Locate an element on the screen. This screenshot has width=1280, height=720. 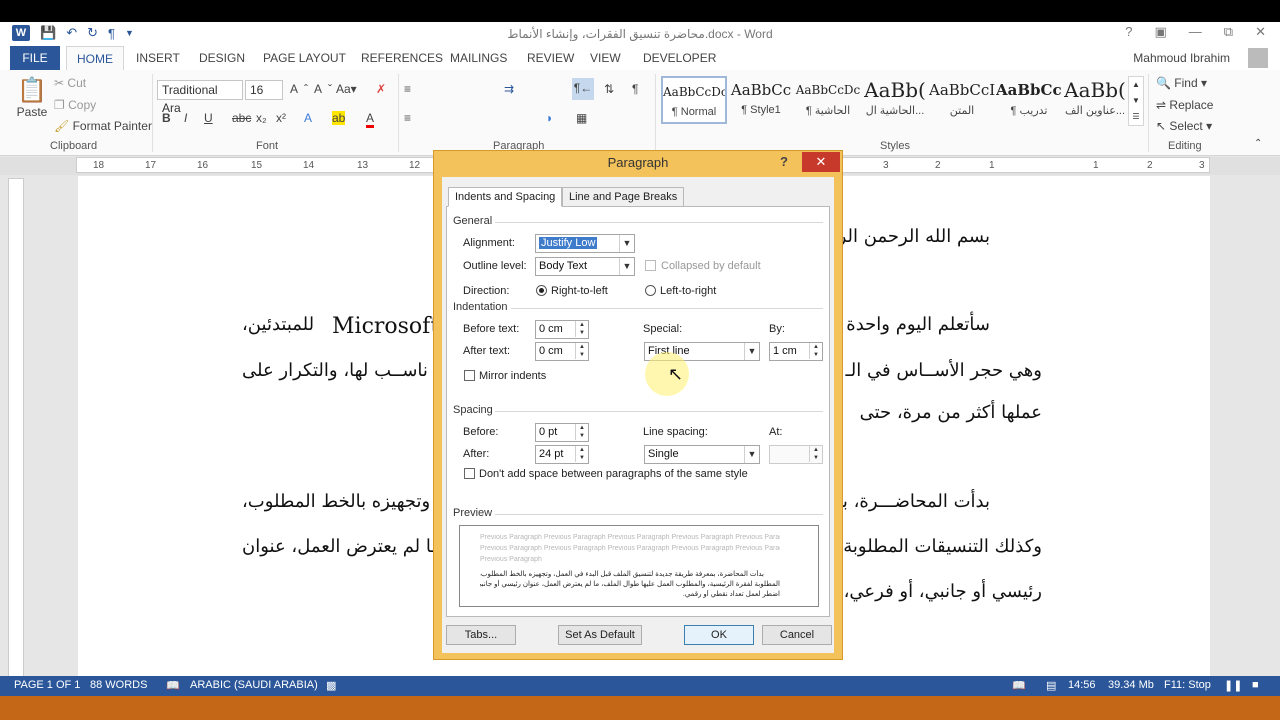
proofing-icon: 📖 is located at coordinates (173, 685).